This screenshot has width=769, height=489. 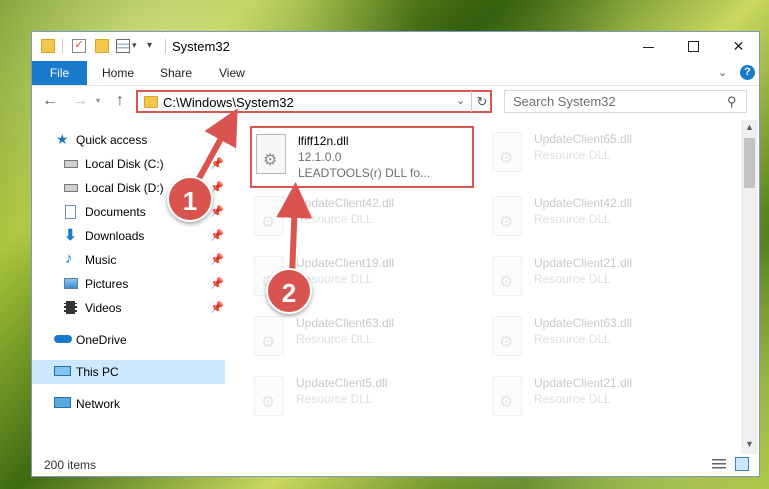 I want to click on address-path: C:\Windows\System32, so click(x=228, y=102).